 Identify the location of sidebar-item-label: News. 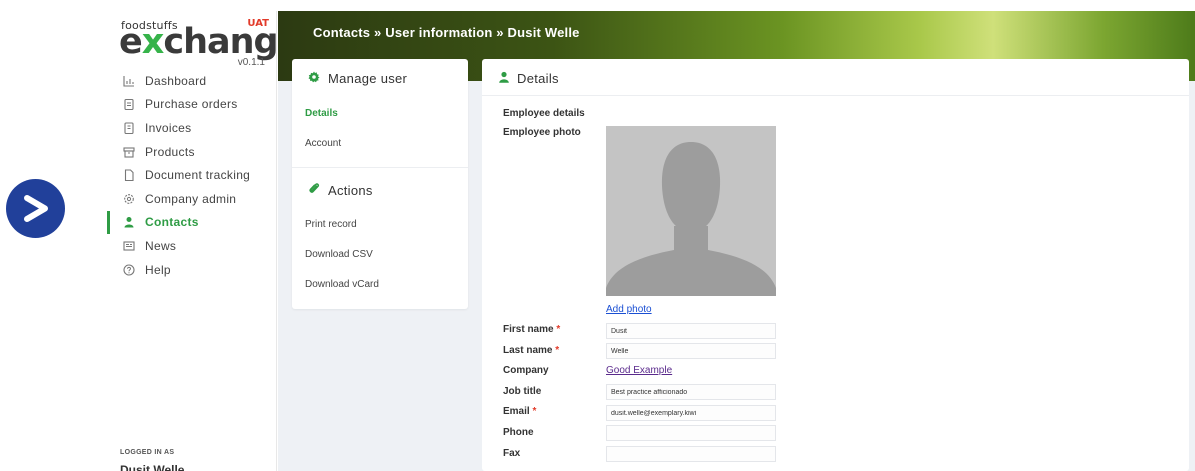
(161, 245).